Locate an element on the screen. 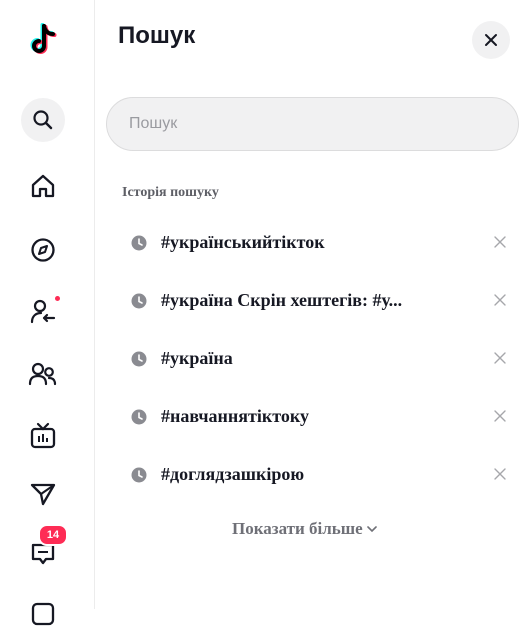  more-icon is located at coordinates (43, 614).